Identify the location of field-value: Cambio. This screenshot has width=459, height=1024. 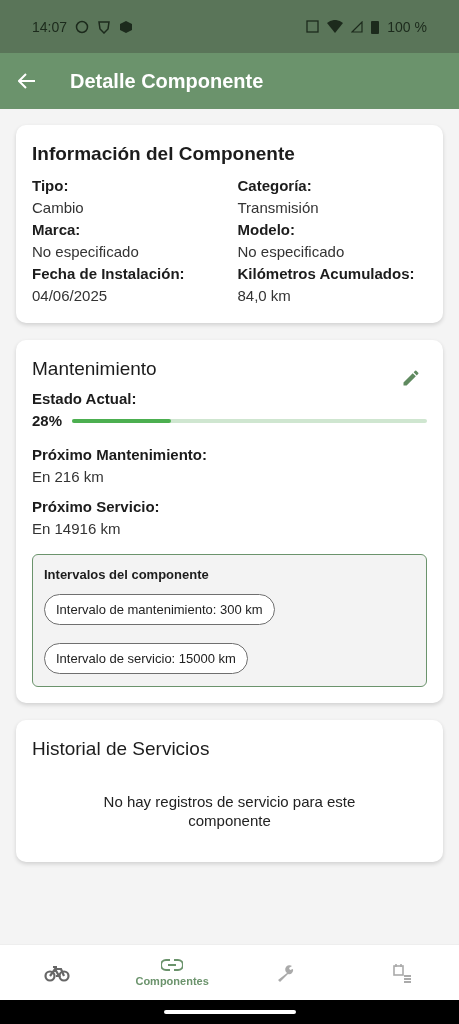
(58, 208).